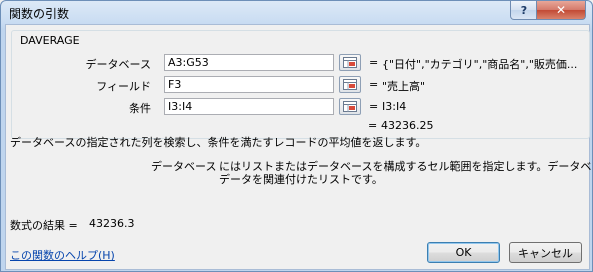 The width and height of the screenshot is (593, 272). I want to click on dialog-title: 関数の引数, so click(39, 14).